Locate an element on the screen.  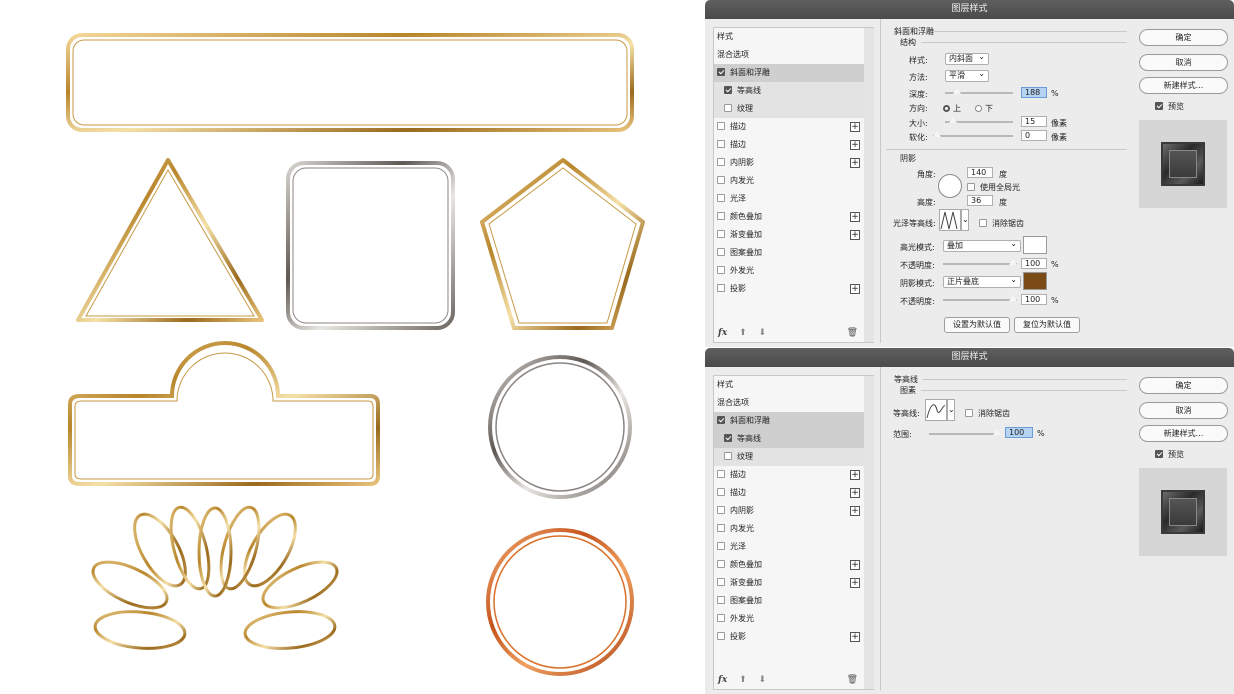
style-list-item: 颜色叠加 + is located at coordinates (793, 217).